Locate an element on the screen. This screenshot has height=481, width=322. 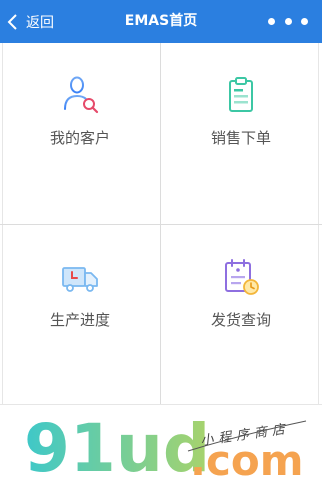
menu-item-label: 发货查询 is located at coordinates (240, 320).